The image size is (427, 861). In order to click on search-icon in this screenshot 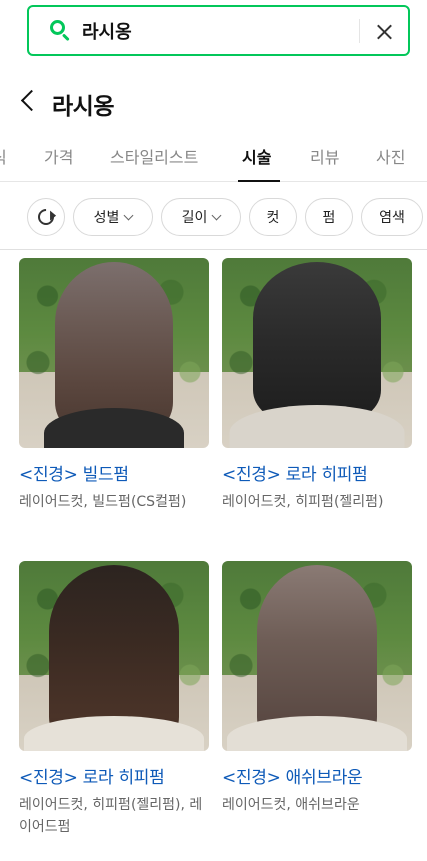, I will do `click(61, 31)`.